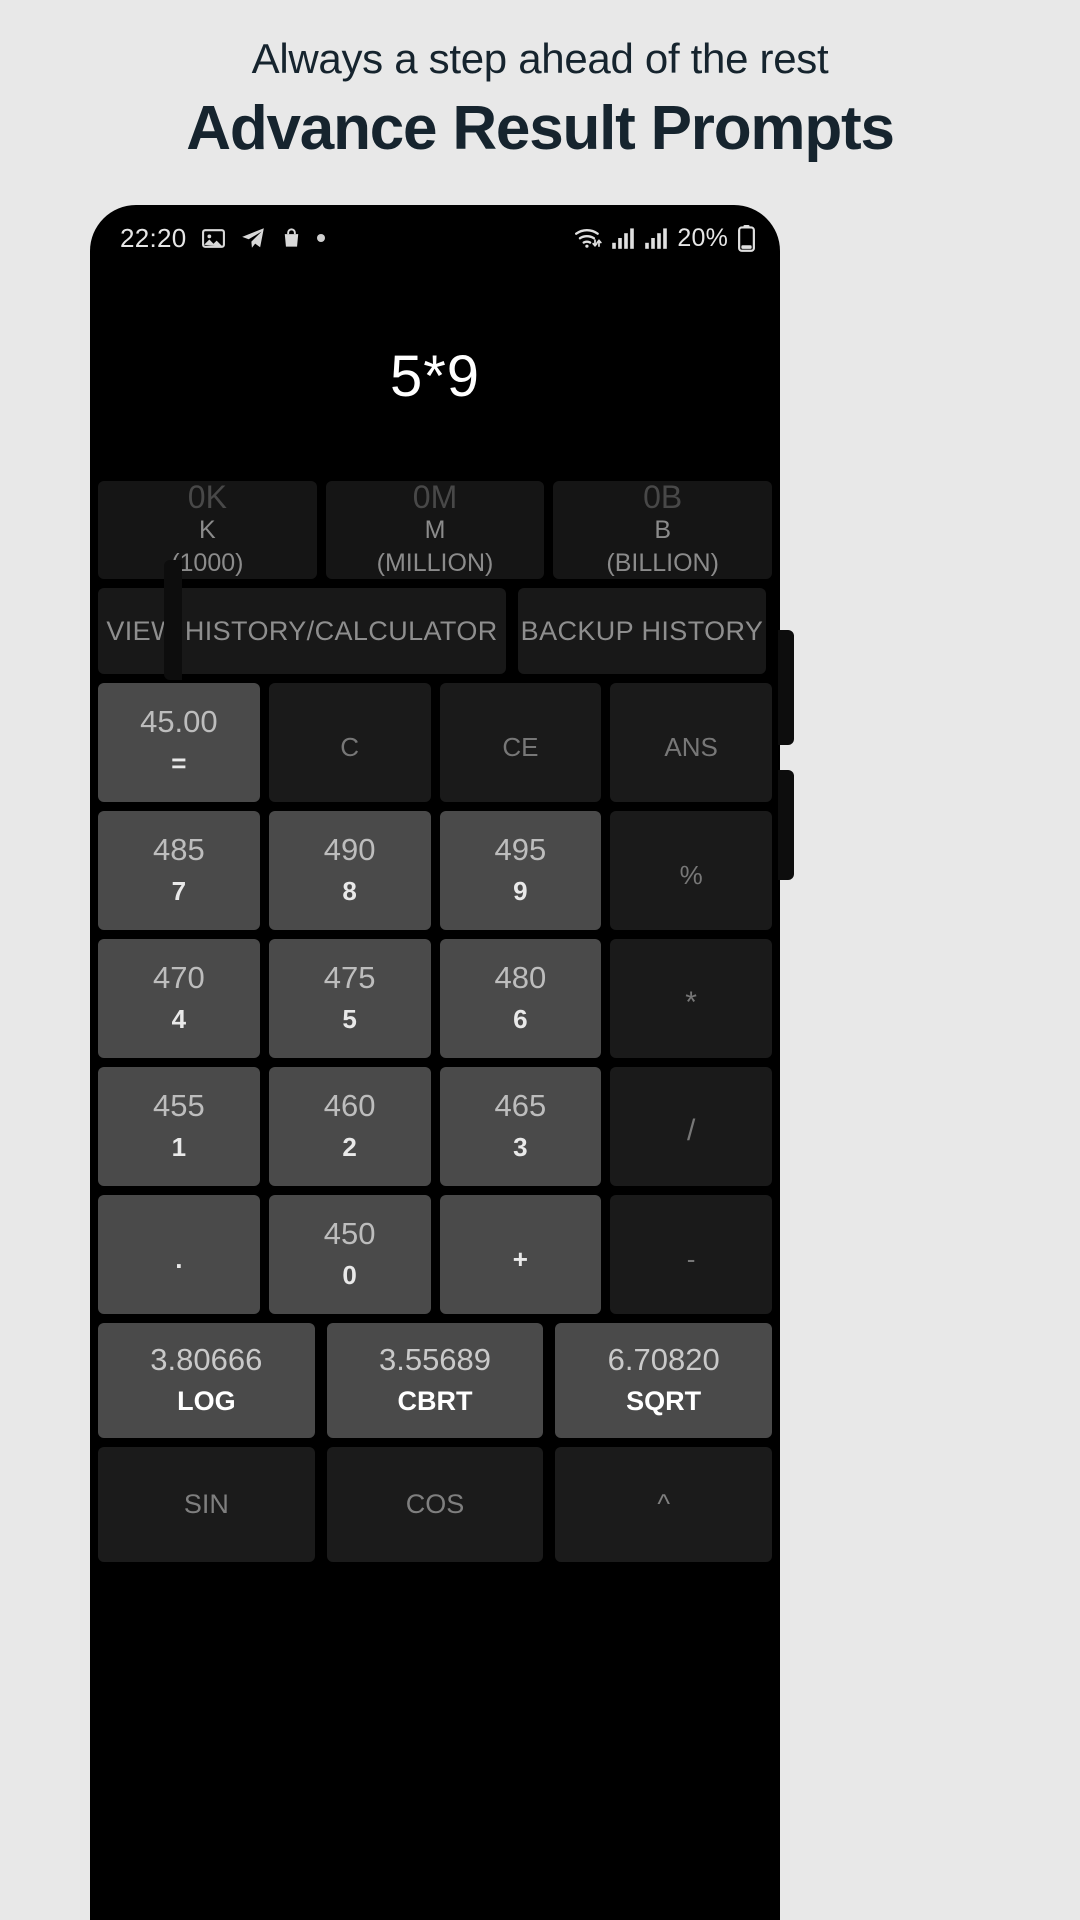  I want to click on key-ans-label: ANS, so click(691, 746).